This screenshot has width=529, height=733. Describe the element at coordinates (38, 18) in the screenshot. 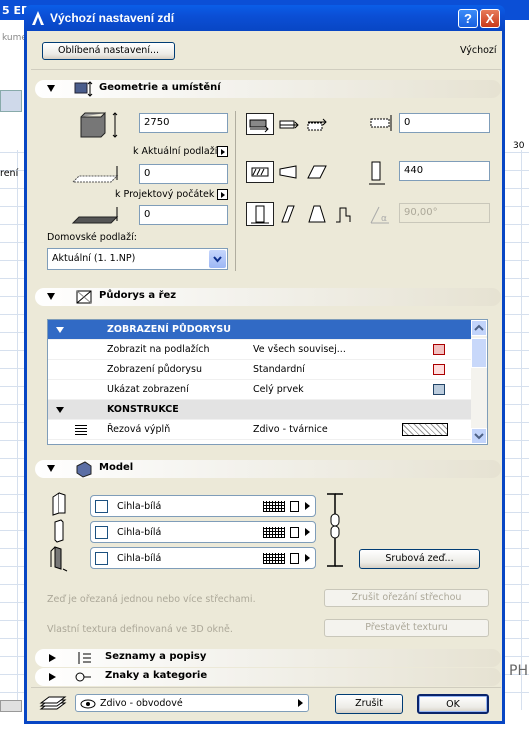

I see `archicad-logo-icon` at that location.